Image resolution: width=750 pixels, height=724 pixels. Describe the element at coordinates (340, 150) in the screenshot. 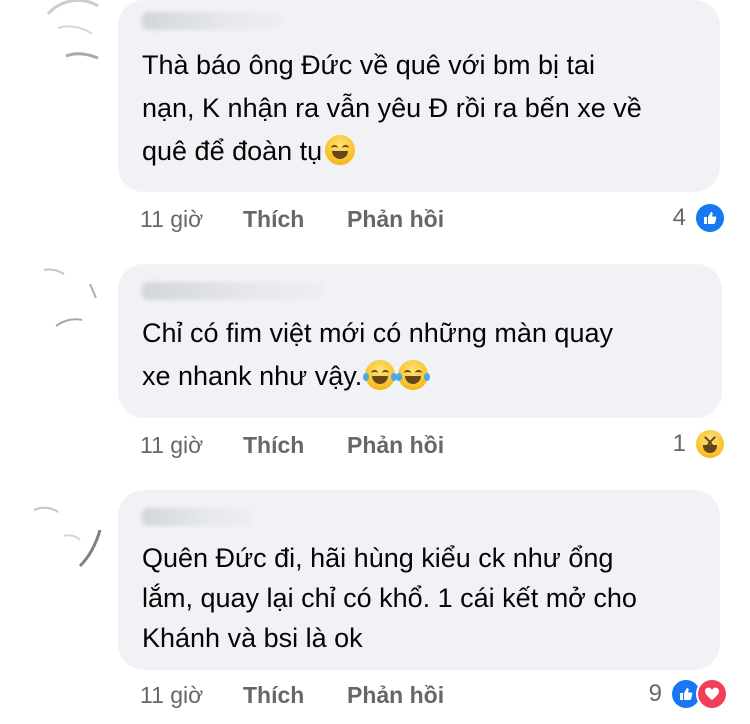

I see `grinning-face-emoji` at that location.